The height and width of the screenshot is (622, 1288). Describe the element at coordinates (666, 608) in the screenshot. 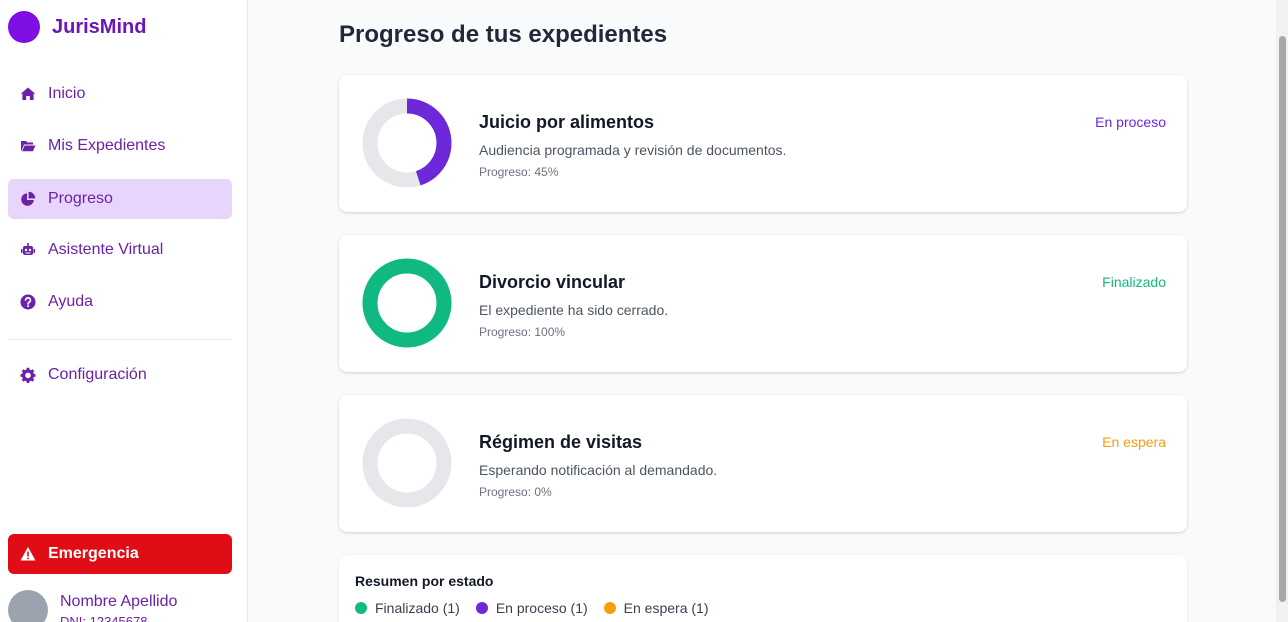

I see `legend-label: En espera (1)` at that location.